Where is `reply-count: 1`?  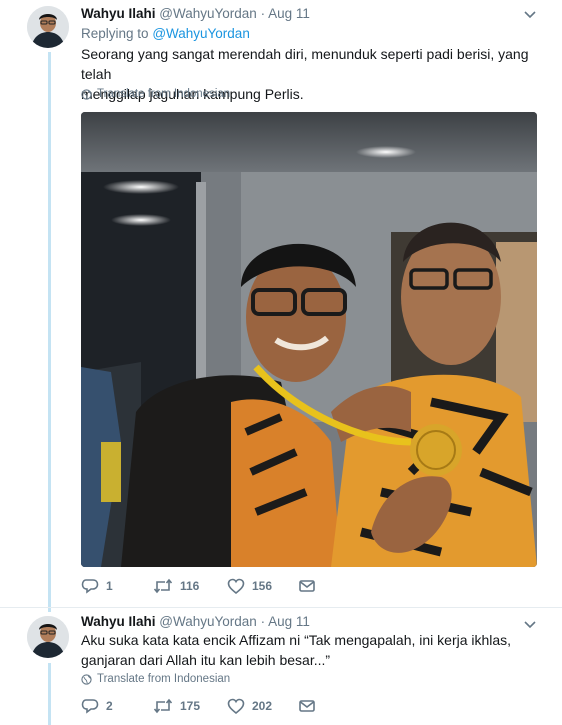 reply-count: 1 is located at coordinates (109, 586).